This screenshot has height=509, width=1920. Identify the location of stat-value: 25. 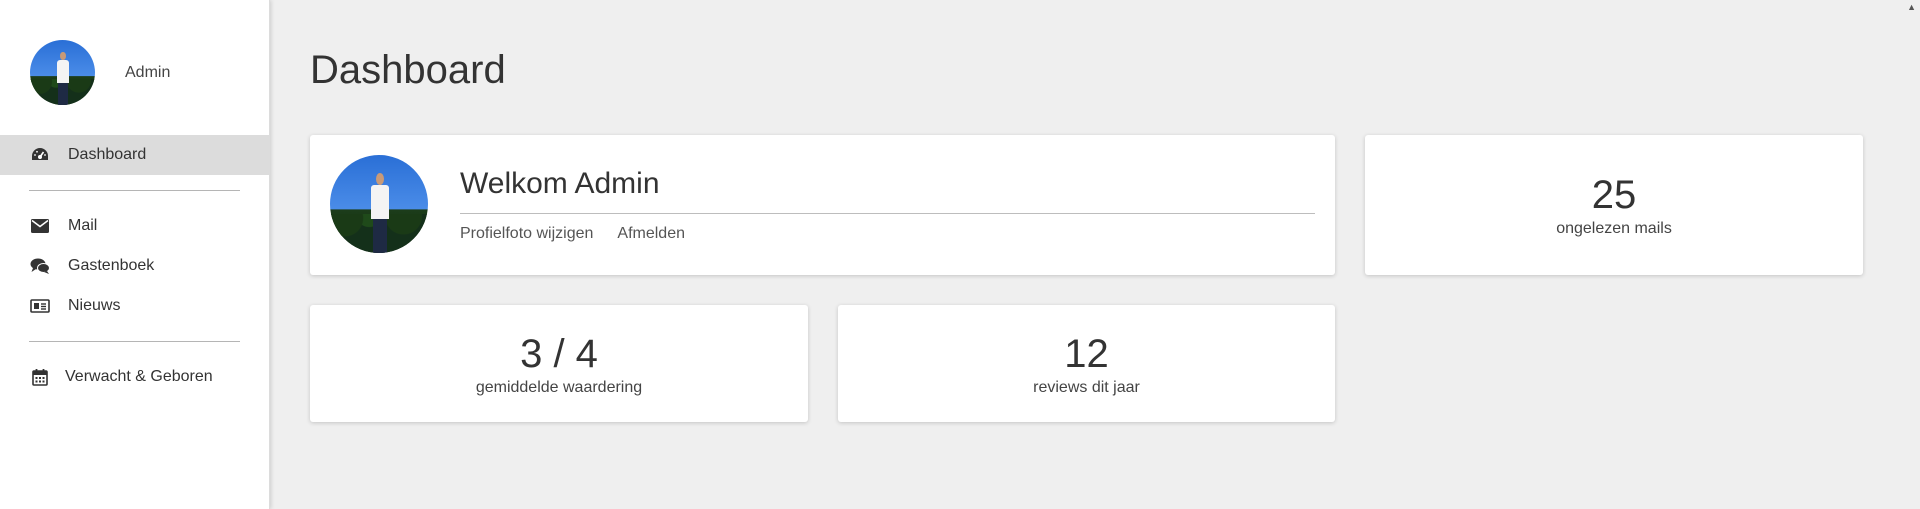
(1614, 195).